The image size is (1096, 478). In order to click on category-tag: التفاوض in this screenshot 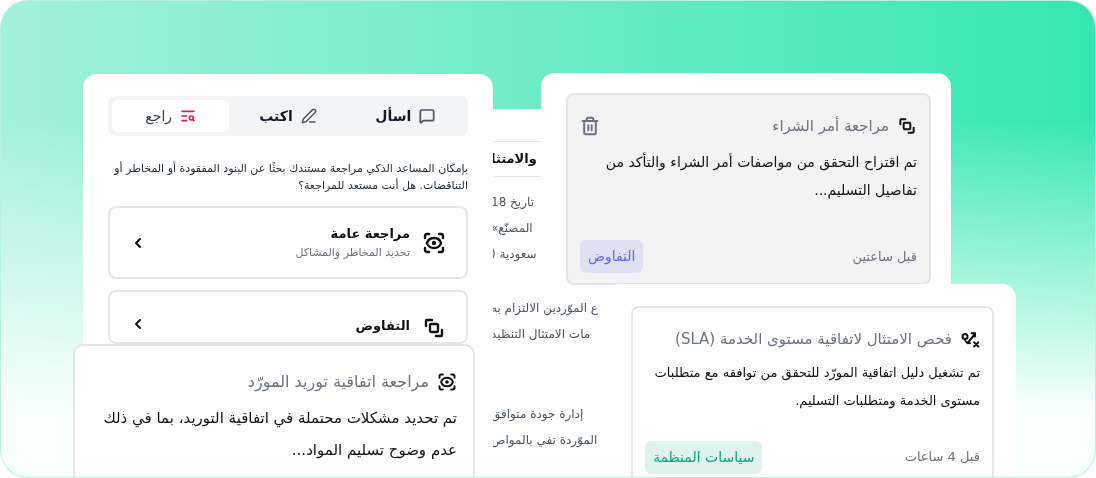, I will do `click(612, 256)`.